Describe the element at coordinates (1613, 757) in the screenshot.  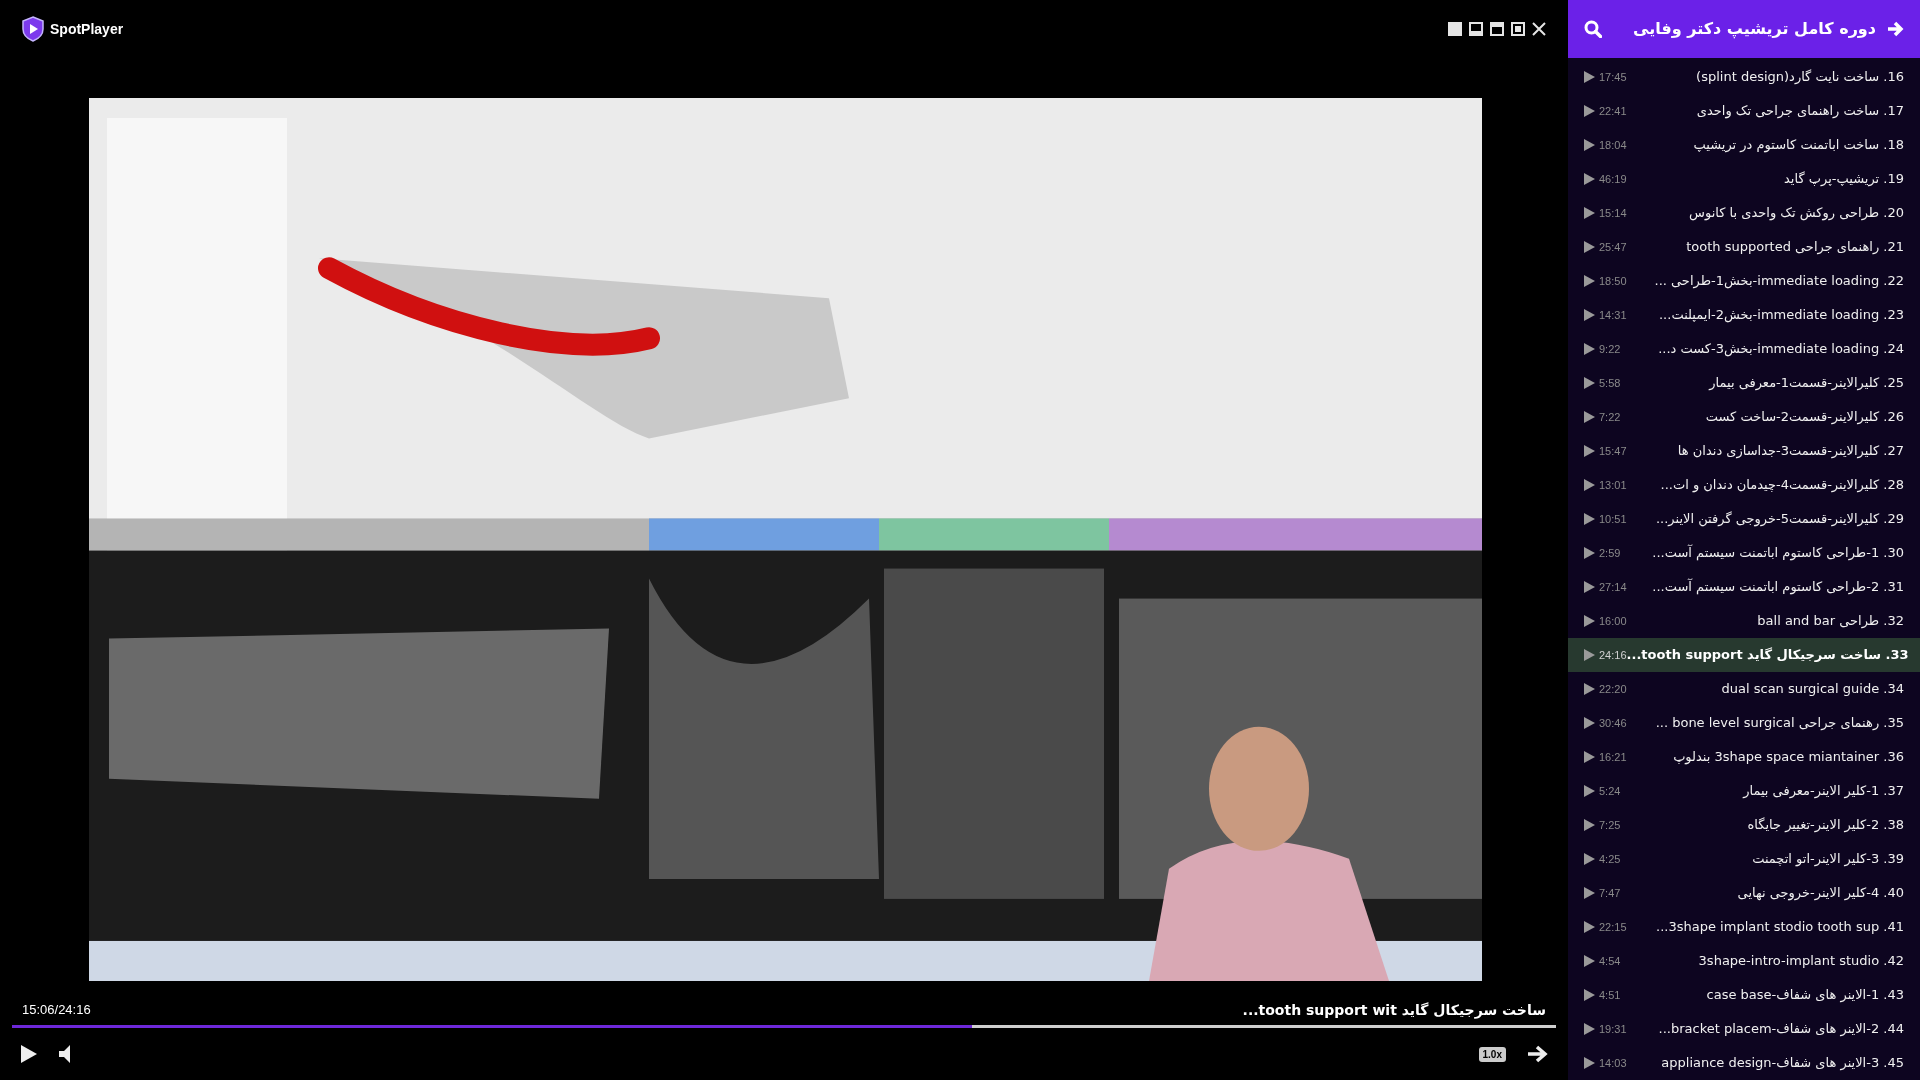
I see `item-duration: 16:21` at that location.